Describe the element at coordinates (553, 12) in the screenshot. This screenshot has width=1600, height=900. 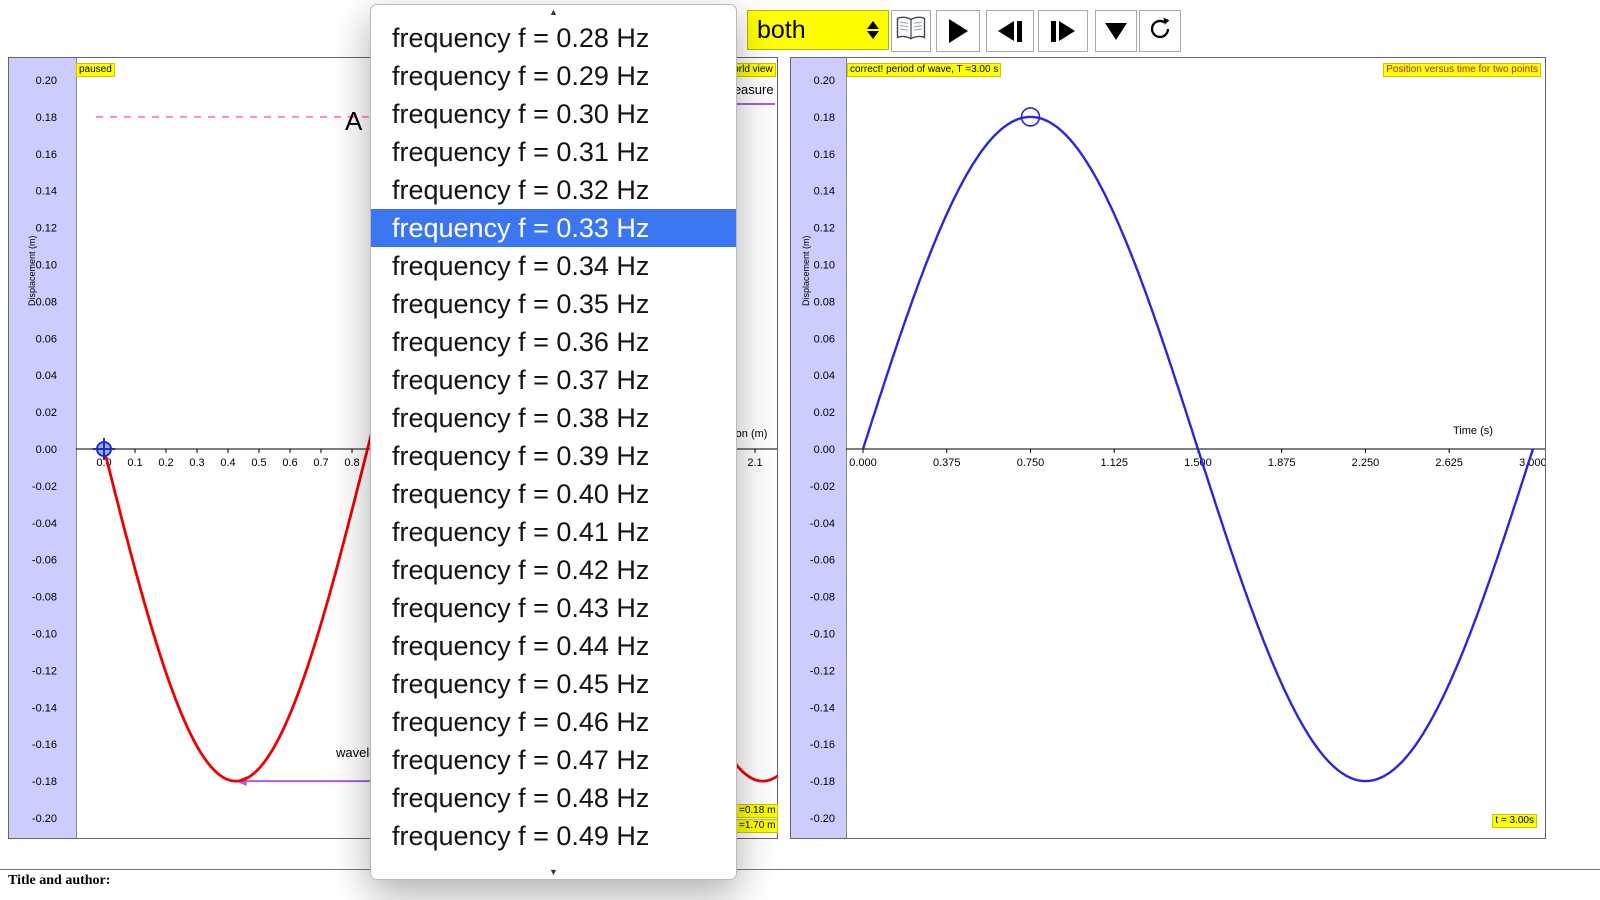
I see `scroll-up-icon: ▲` at that location.